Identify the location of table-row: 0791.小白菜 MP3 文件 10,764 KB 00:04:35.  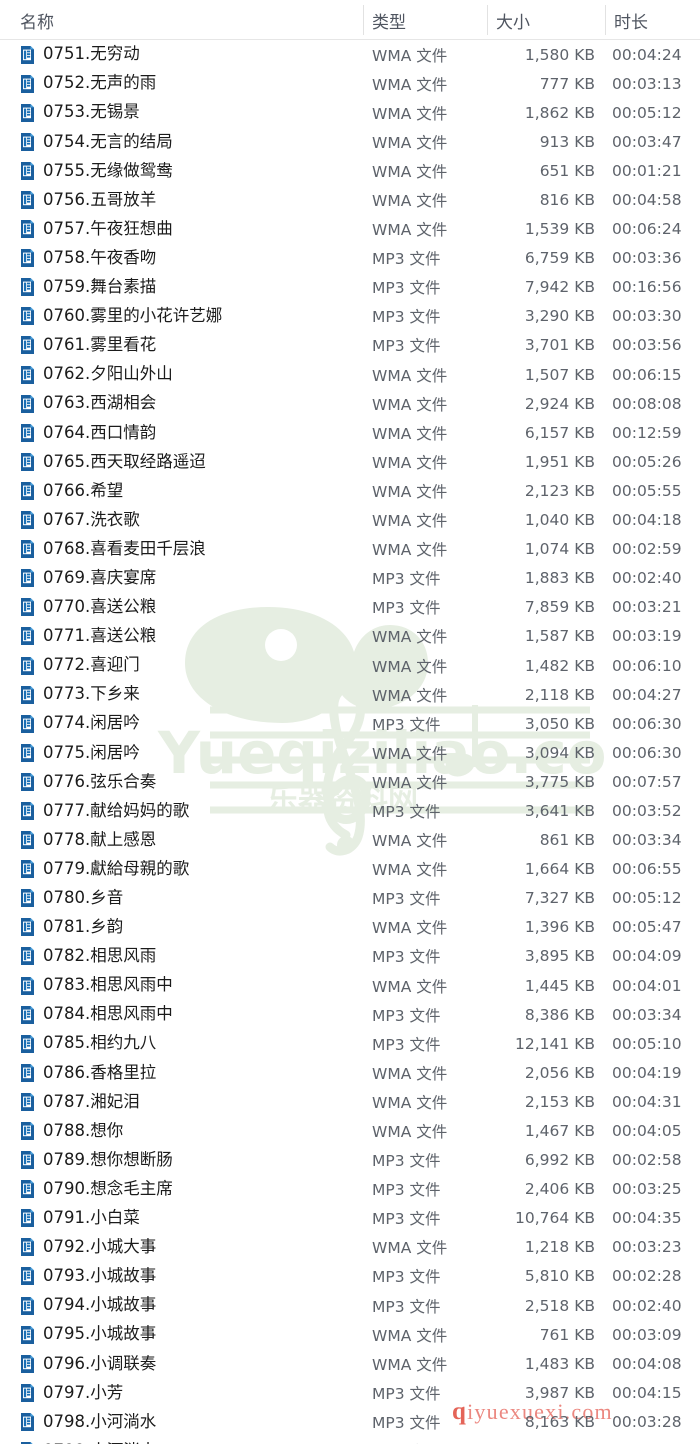
(350, 1218).